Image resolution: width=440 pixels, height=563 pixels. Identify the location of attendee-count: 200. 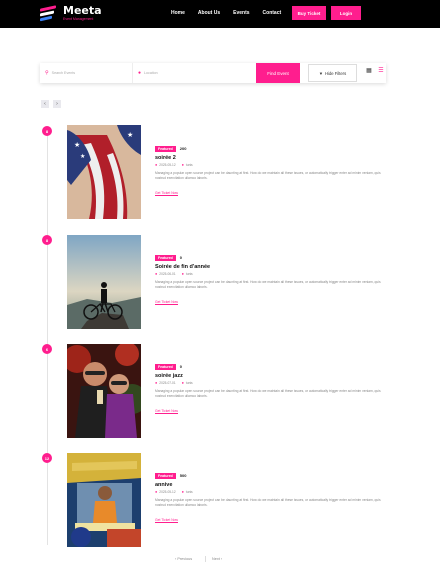
(183, 148).